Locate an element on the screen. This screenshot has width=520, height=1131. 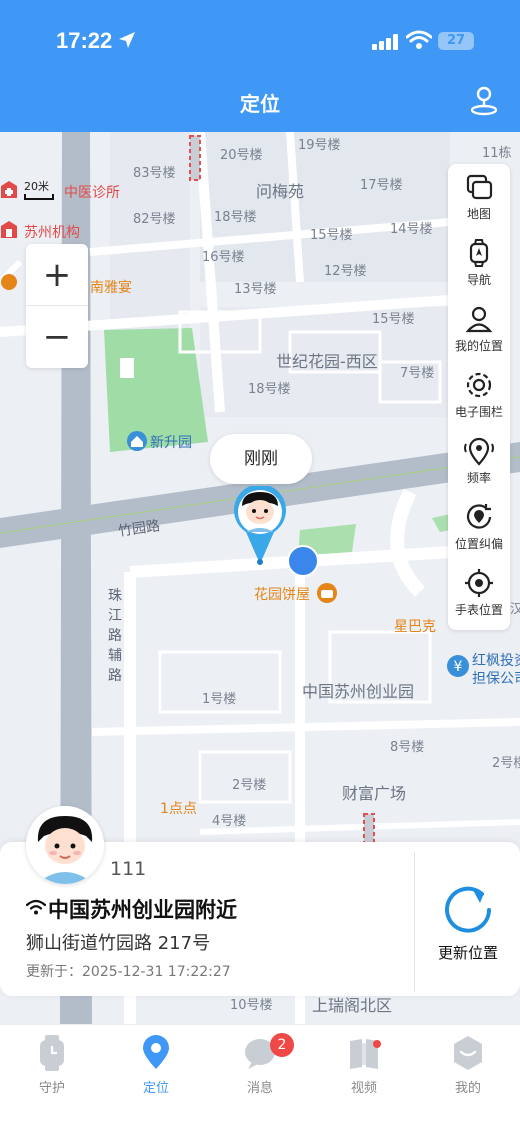
tab-video: 视频 is located at coordinates (364, 1066).